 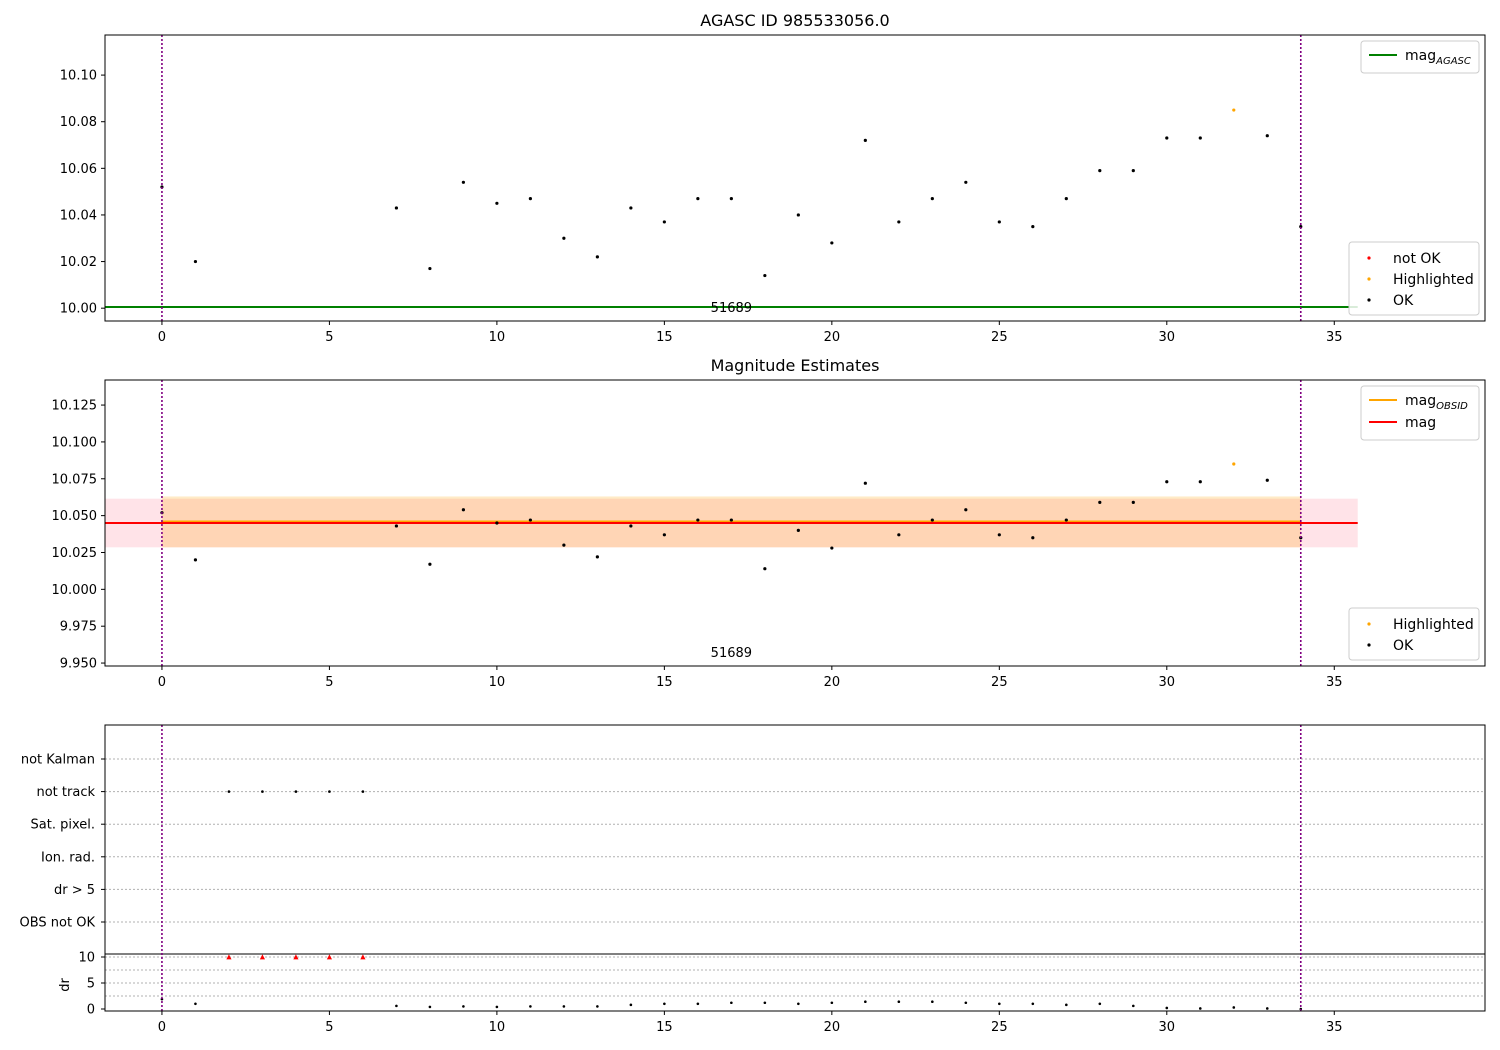 I want to click on y-tick-label: 10.075, so click(x=75, y=479).